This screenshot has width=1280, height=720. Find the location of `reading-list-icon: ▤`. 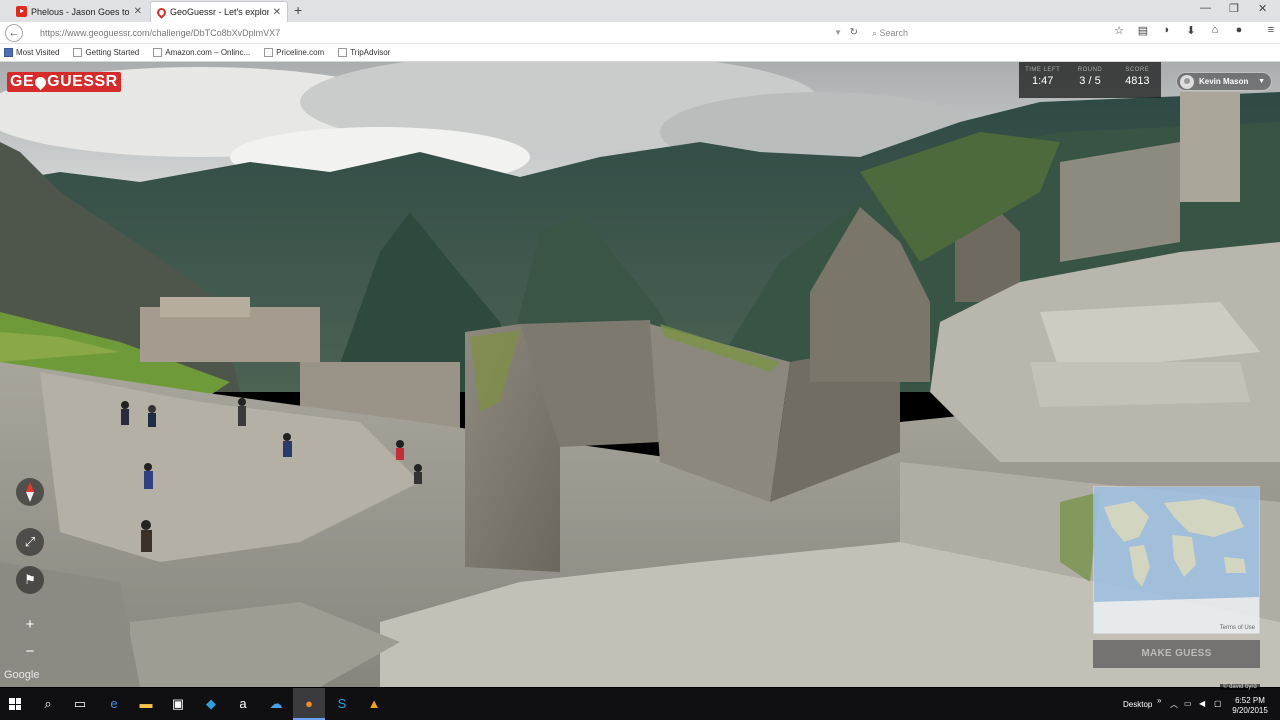

reading-list-icon: ▤ is located at coordinates (1143, 30).